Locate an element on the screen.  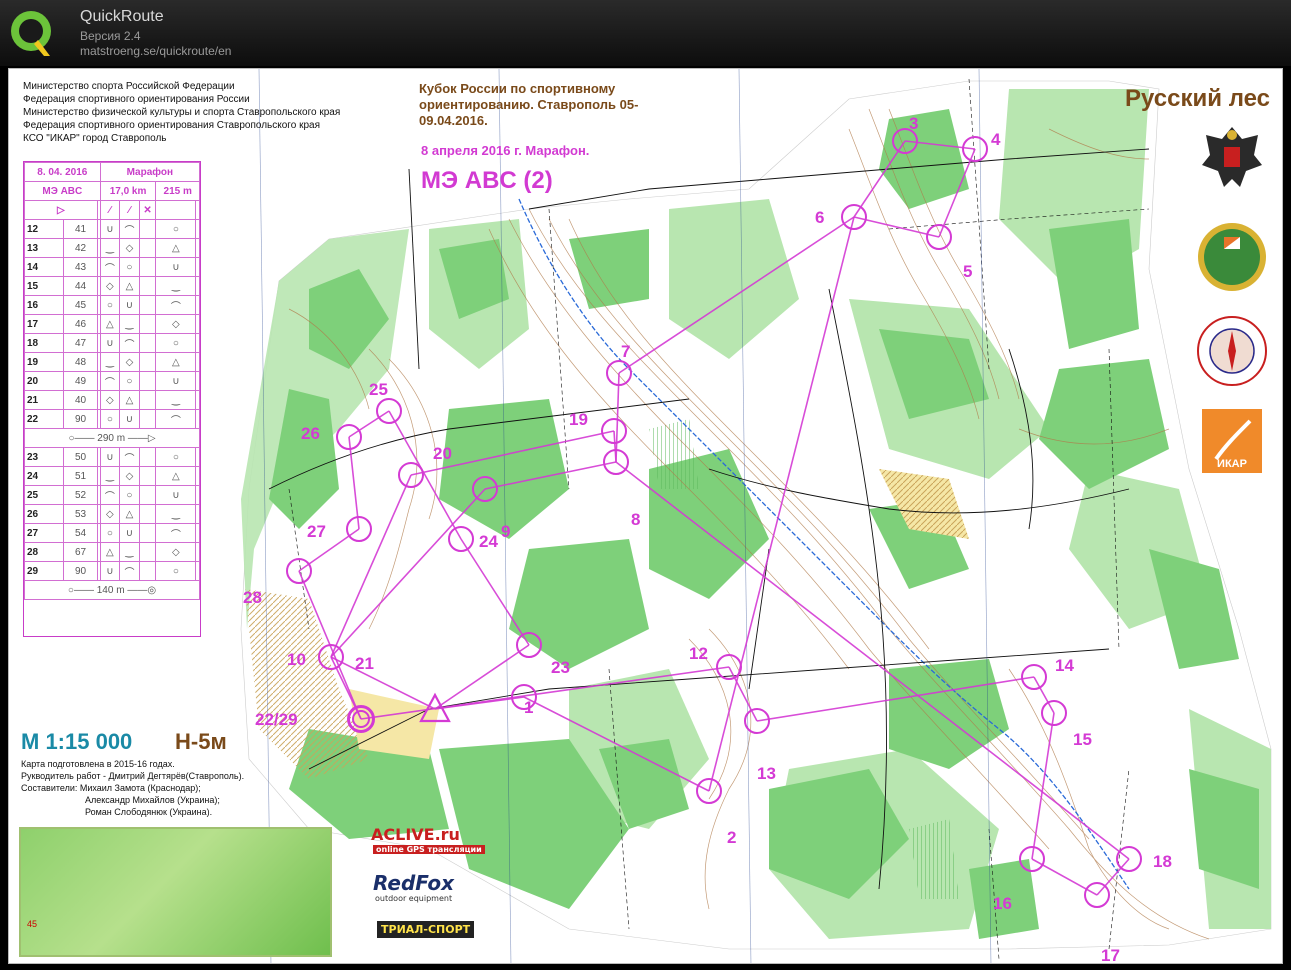
description-row: 27 54 ○ ∪ ⌒ is located at coordinates (111, 533).